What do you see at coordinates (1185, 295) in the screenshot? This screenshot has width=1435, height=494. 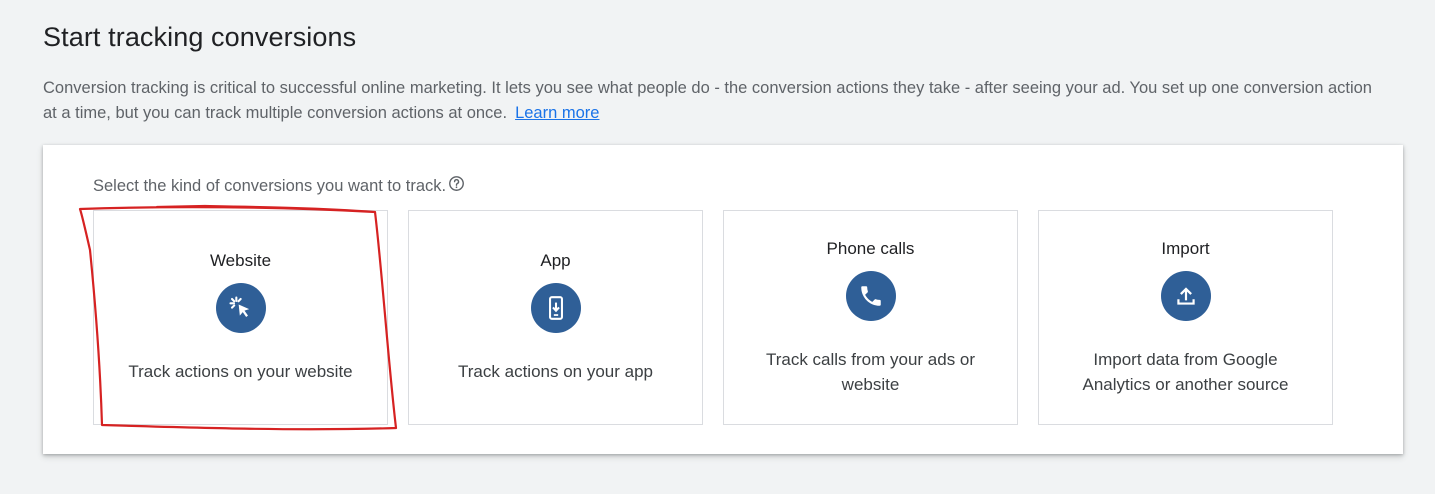 I see `upload-icon` at bounding box center [1185, 295].